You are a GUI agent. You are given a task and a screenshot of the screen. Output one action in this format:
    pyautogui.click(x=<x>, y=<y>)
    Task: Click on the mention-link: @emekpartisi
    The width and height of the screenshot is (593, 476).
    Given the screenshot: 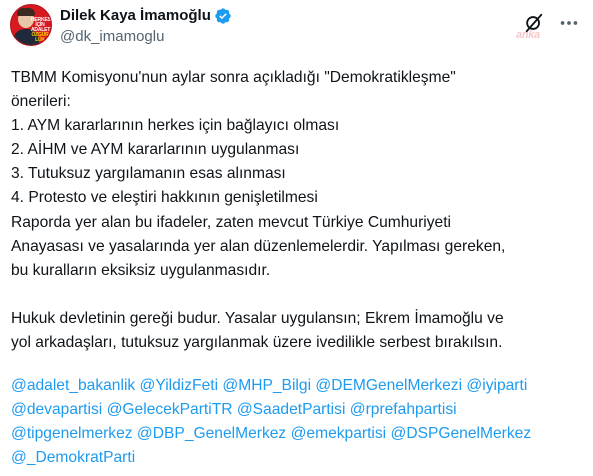 What is the action you would take?
    pyautogui.click(x=339, y=433)
    